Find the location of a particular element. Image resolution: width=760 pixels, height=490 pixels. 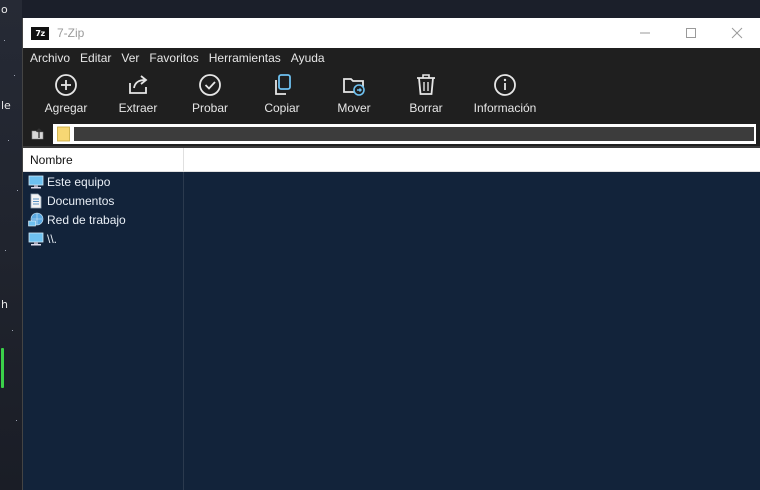

address-bar is located at coordinates (391, 135).